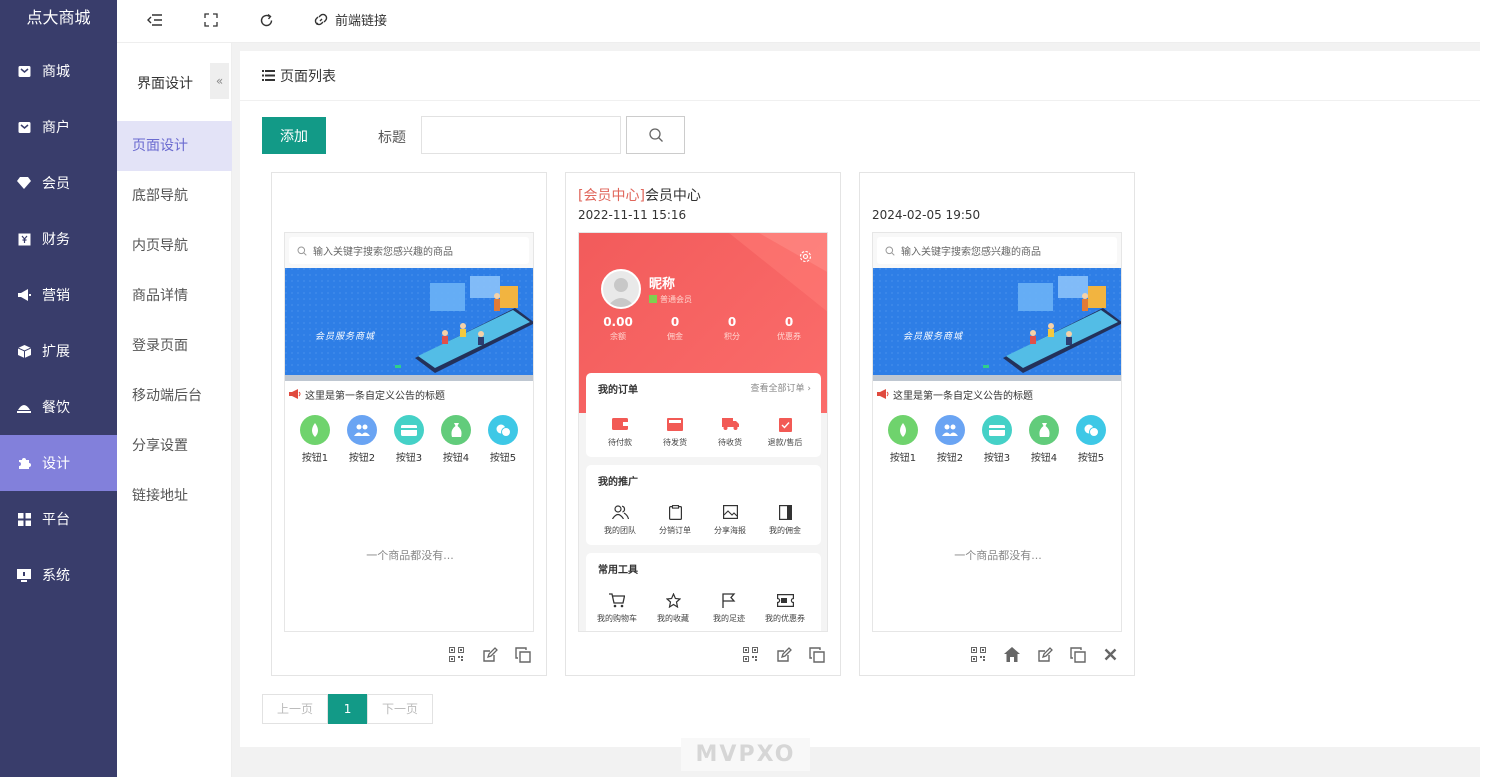  What do you see at coordinates (174, 146) in the screenshot?
I see `subnav-item-page-design: 页面设计` at bounding box center [174, 146].